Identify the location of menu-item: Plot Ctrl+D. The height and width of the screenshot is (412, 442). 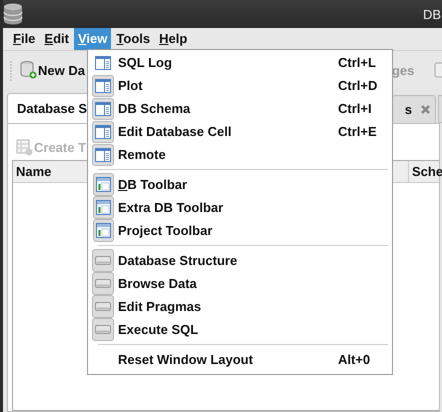
(240, 85).